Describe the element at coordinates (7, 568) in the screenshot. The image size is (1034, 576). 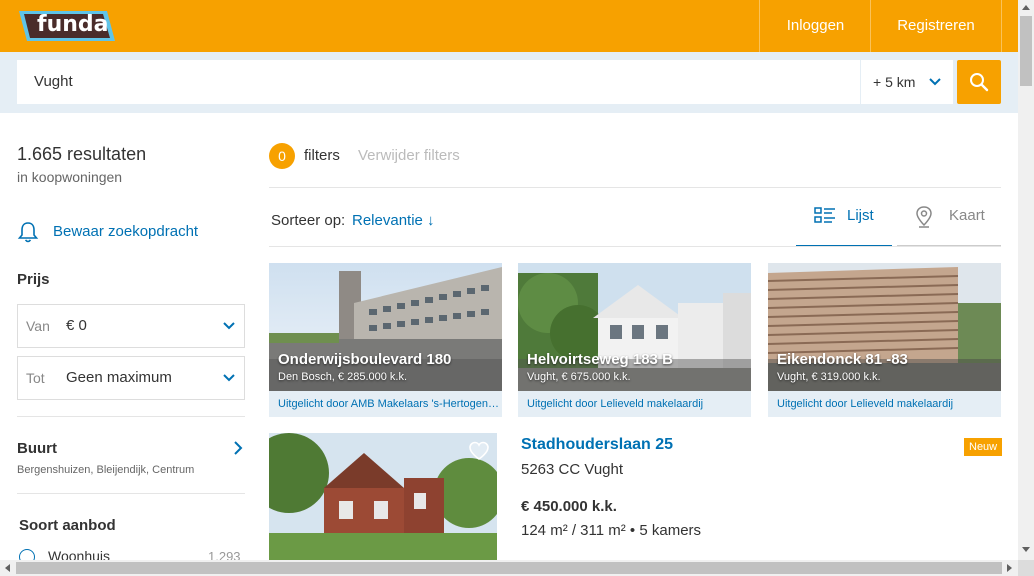
I see `scroll-left-arrow` at that location.